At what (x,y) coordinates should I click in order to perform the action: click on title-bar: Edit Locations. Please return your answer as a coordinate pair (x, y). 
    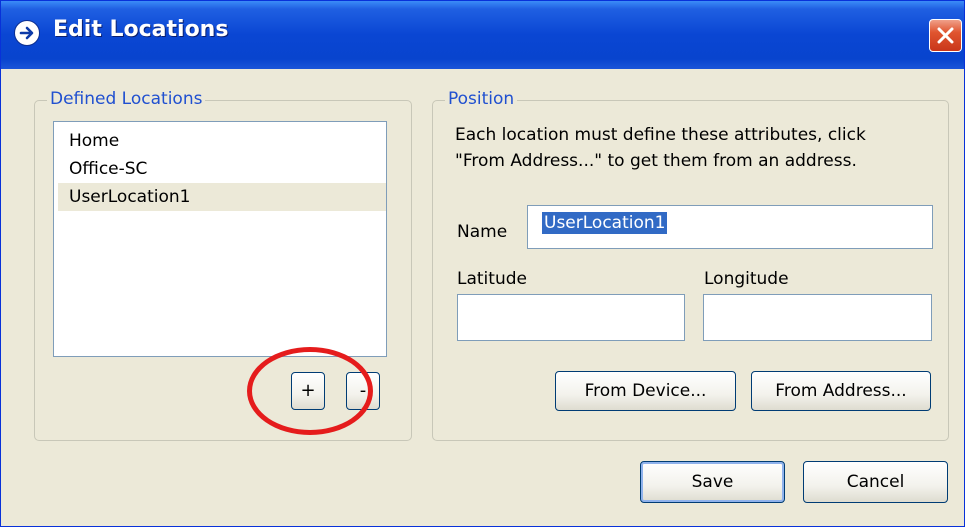
    Looking at the image, I should click on (482, 35).